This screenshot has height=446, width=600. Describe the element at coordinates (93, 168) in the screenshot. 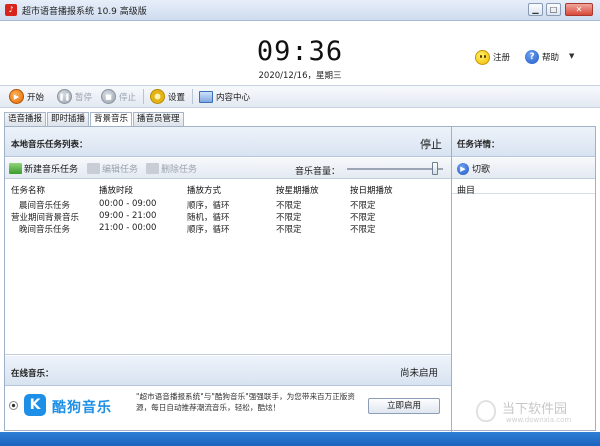

I see `edit-icon` at that location.